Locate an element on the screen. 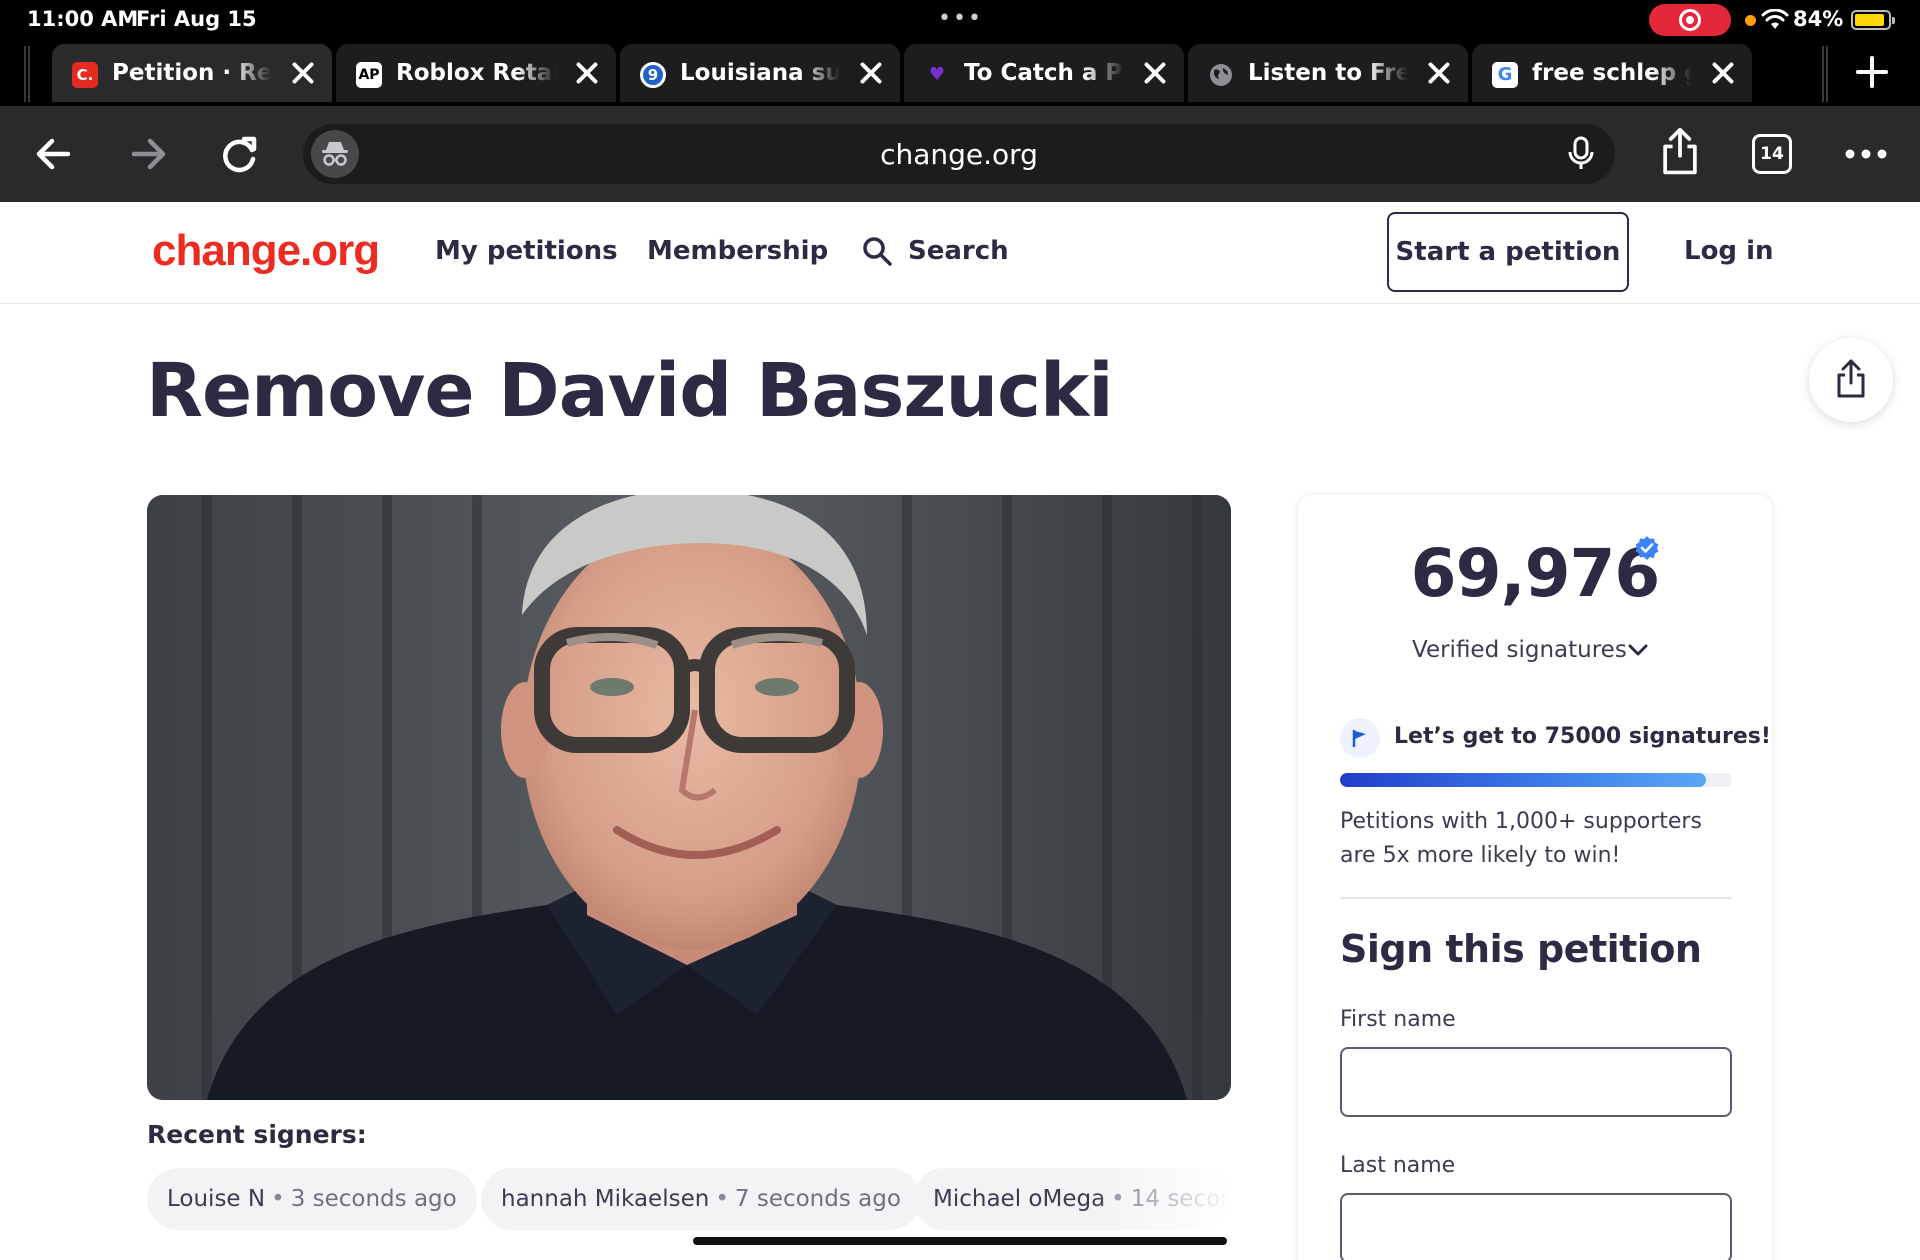 This screenshot has width=1920, height=1260. browser-tab-listen-to-free: Listen to Free Music is located at coordinates (1328, 73).